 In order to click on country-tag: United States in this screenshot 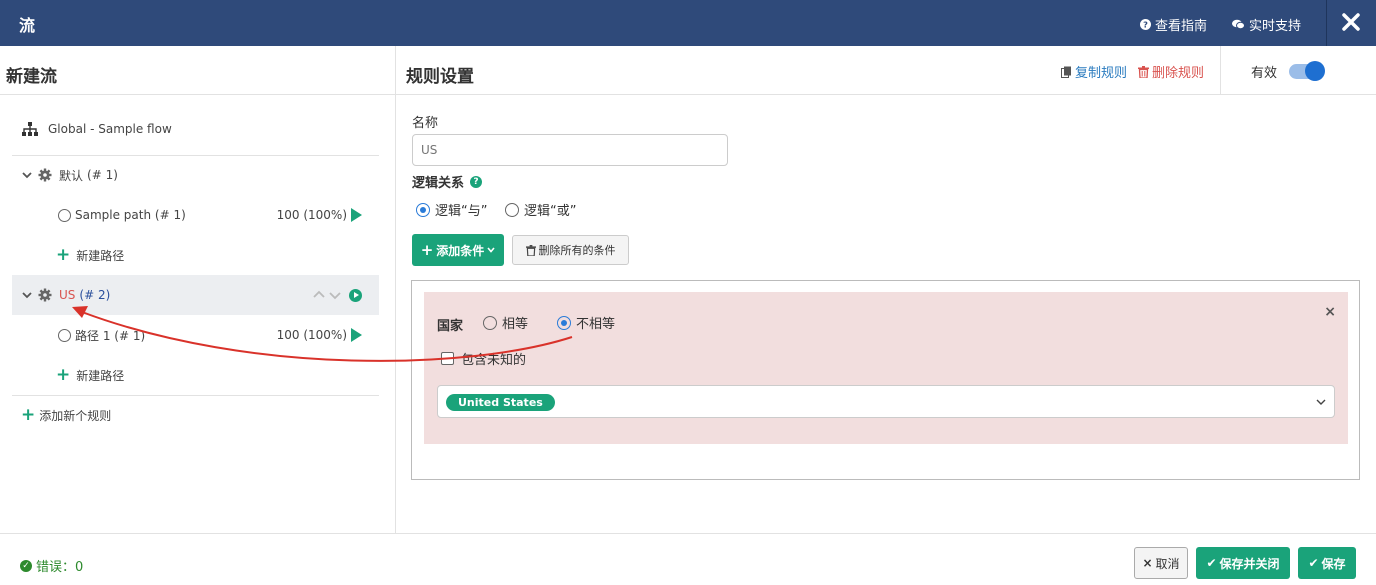, I will do `click(500, 402)`.